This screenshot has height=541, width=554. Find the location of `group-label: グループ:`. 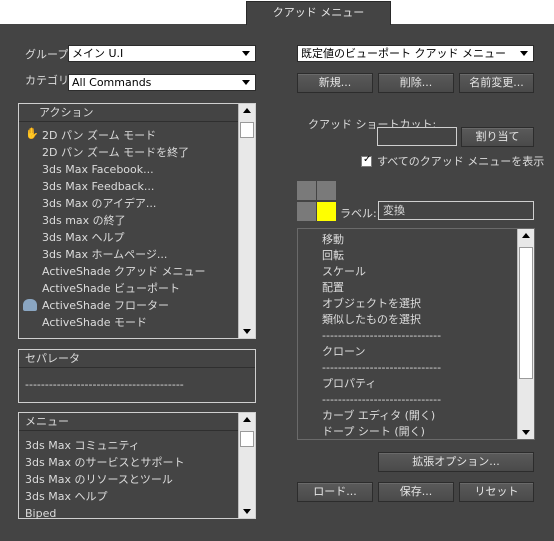

group-label: グループ: is located at coordinates (49, 54).